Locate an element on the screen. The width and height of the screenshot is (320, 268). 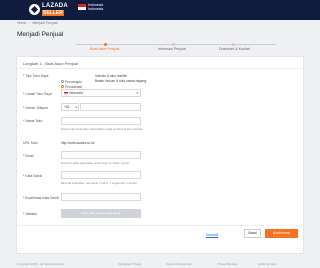
cancel-button: Batal is located at coordinates (252, 233).